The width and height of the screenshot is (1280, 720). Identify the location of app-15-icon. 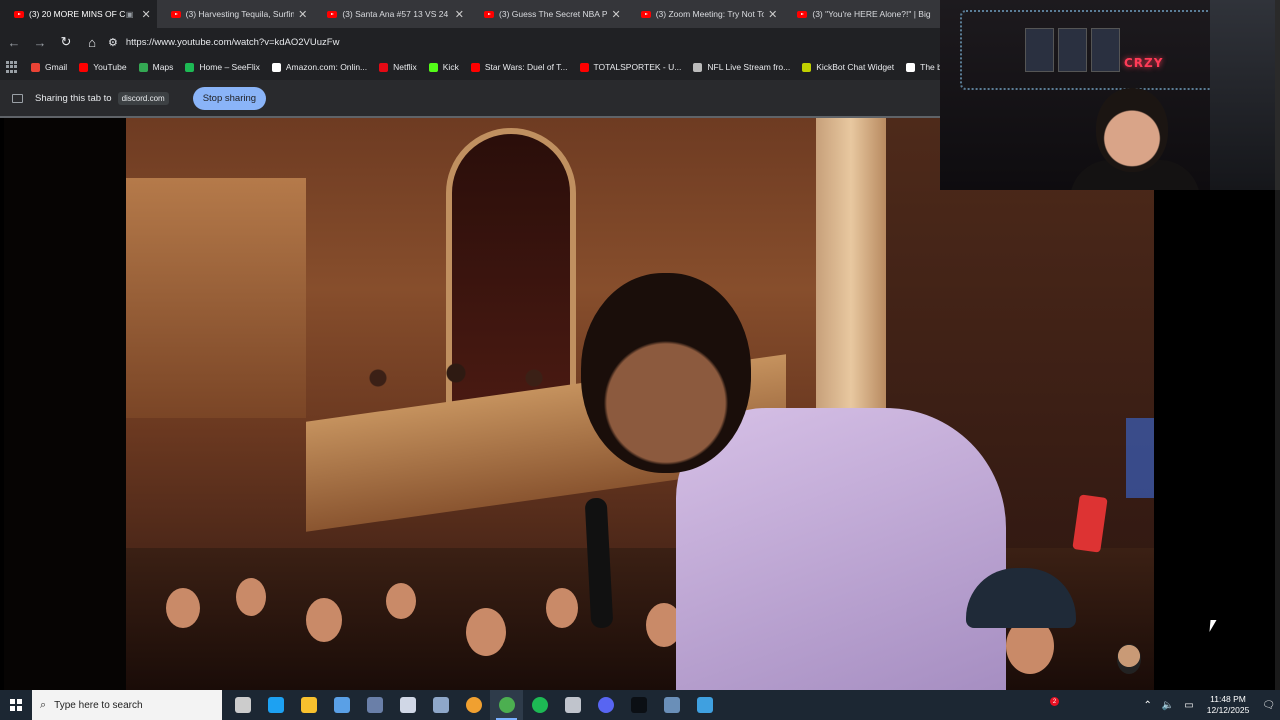
(704, 705).